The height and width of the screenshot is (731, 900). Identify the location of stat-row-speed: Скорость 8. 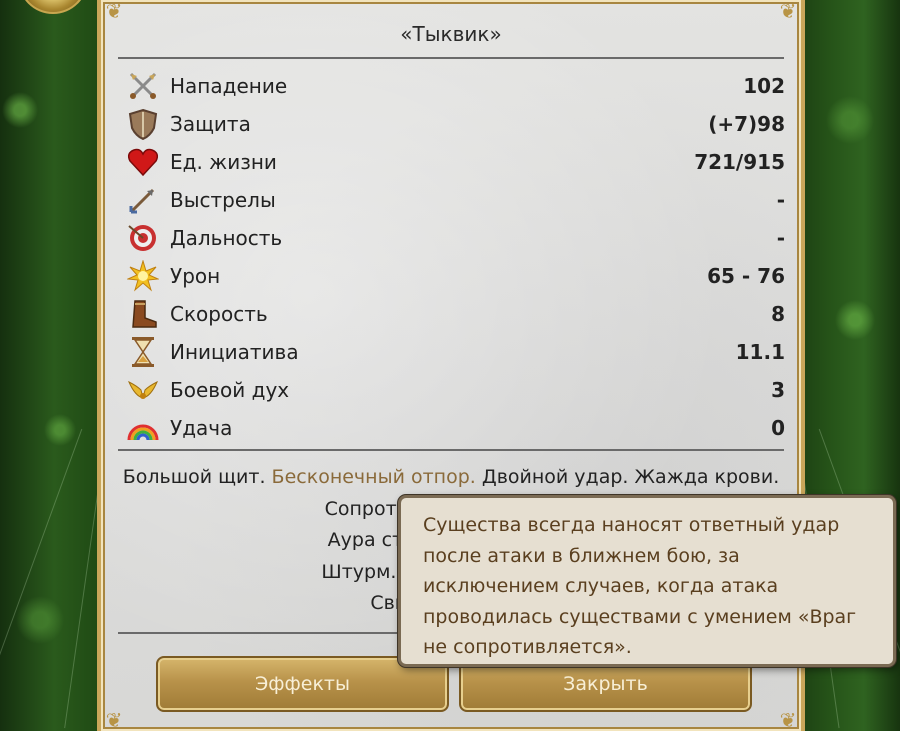
(455, 314).